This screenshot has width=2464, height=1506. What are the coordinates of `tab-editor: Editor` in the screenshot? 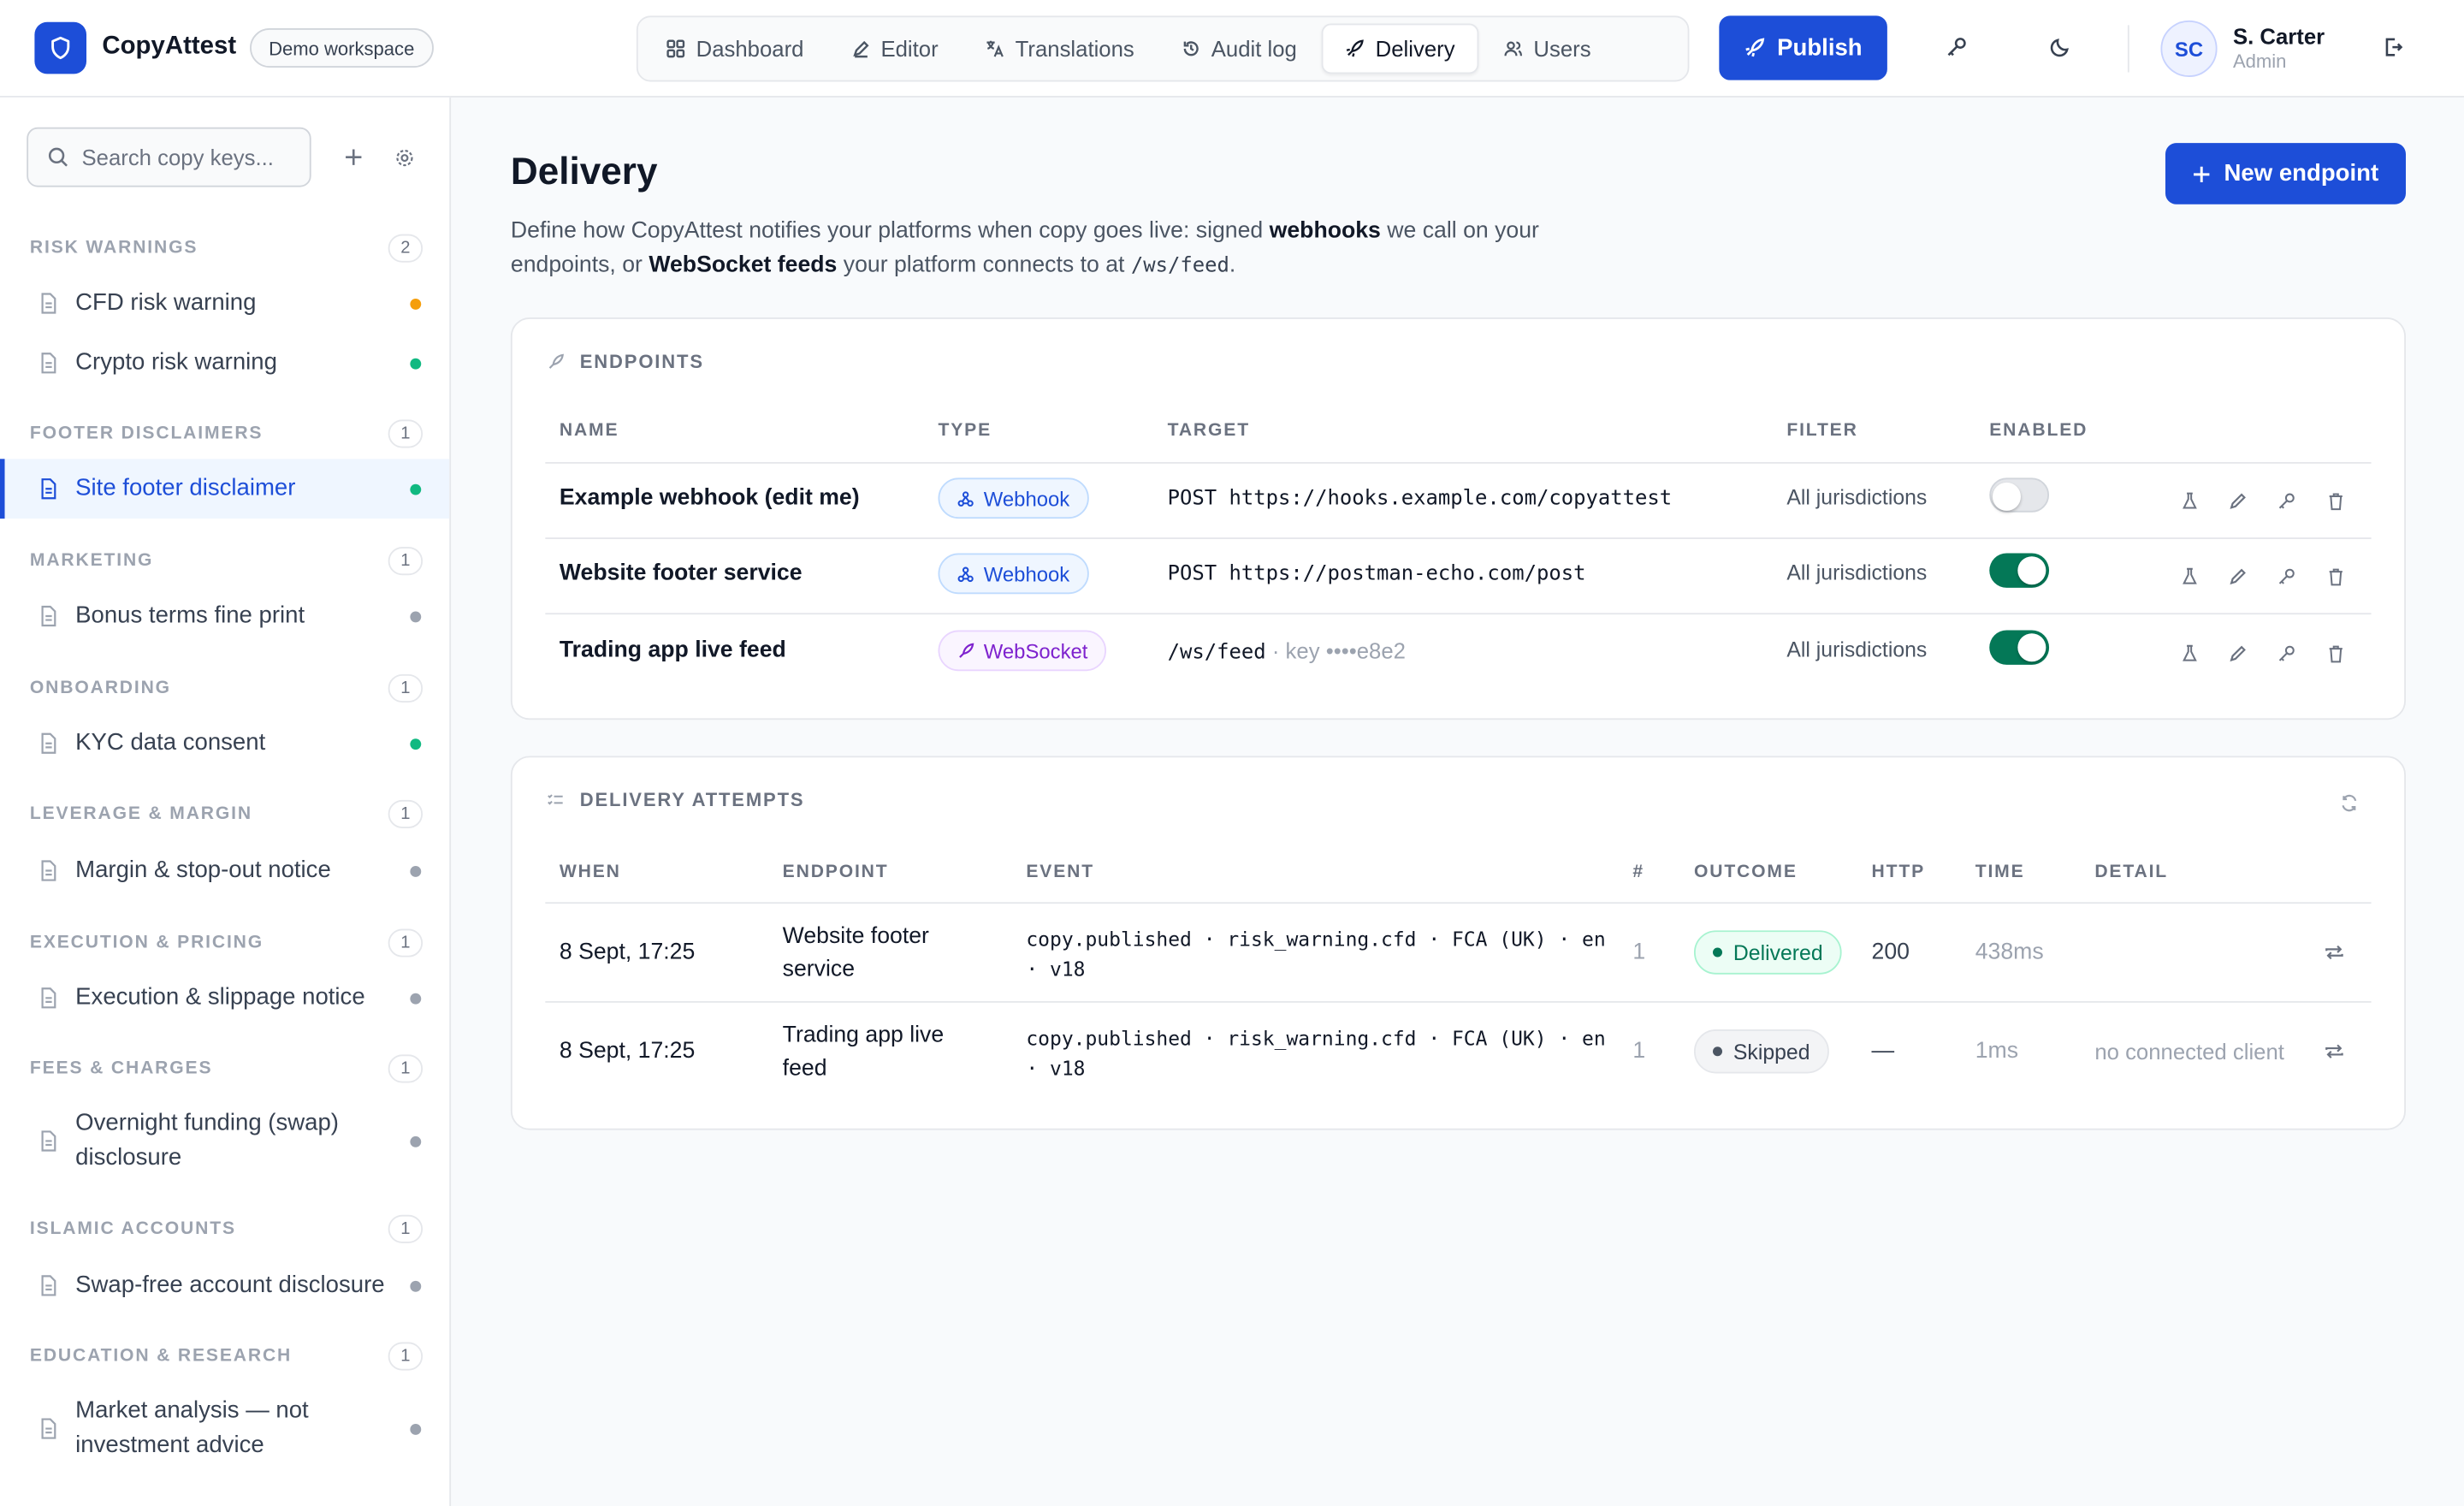 It's located at (895, 49).